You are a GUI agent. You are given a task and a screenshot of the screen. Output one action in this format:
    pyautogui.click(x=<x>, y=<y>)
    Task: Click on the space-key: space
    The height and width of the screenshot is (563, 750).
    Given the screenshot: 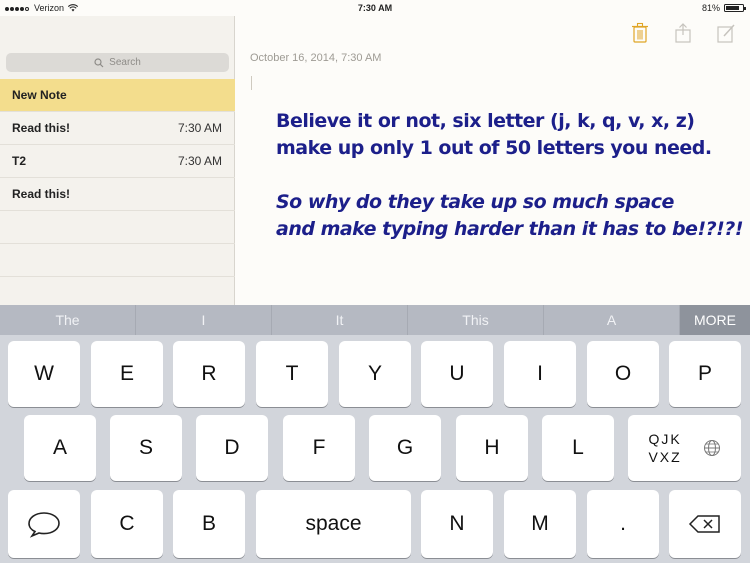 What is the action you would take?
    pyautogui.click(x=333, y=524)
    